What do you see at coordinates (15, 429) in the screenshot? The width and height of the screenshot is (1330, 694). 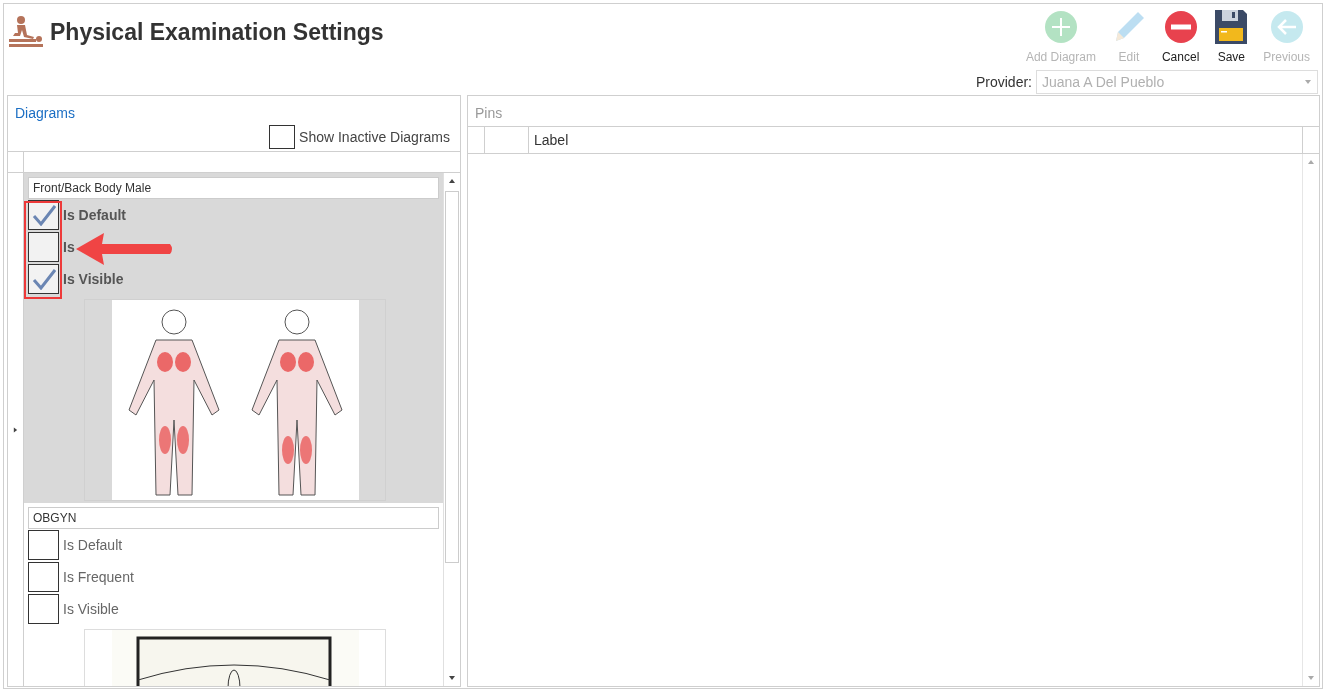 I see `row-indicator-icon` at bounding box center [15, 429].